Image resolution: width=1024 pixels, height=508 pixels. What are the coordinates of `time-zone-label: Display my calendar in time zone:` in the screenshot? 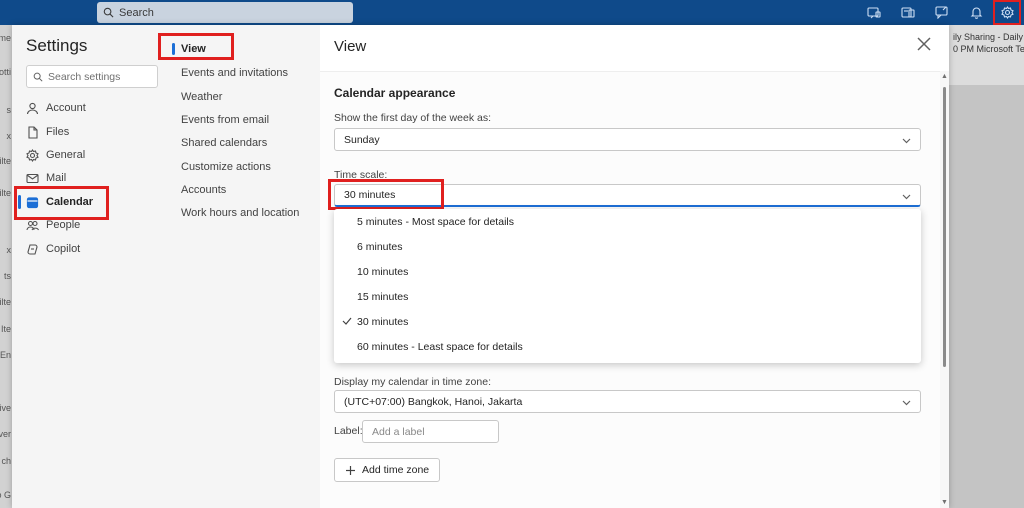 It's located at (412, 382).